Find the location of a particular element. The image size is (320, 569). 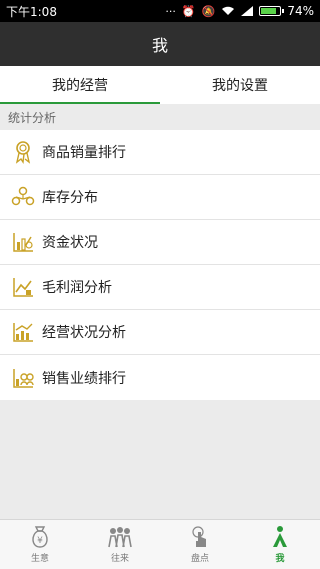

nav-label: 盘点 is located at coordinates (199, 559).